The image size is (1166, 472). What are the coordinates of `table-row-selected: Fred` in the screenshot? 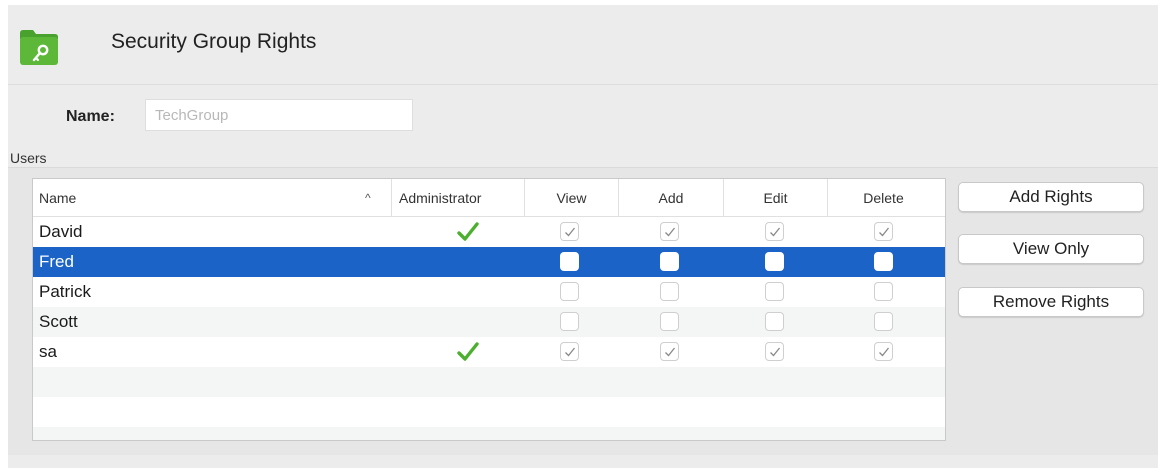 It's located at (489, 262).